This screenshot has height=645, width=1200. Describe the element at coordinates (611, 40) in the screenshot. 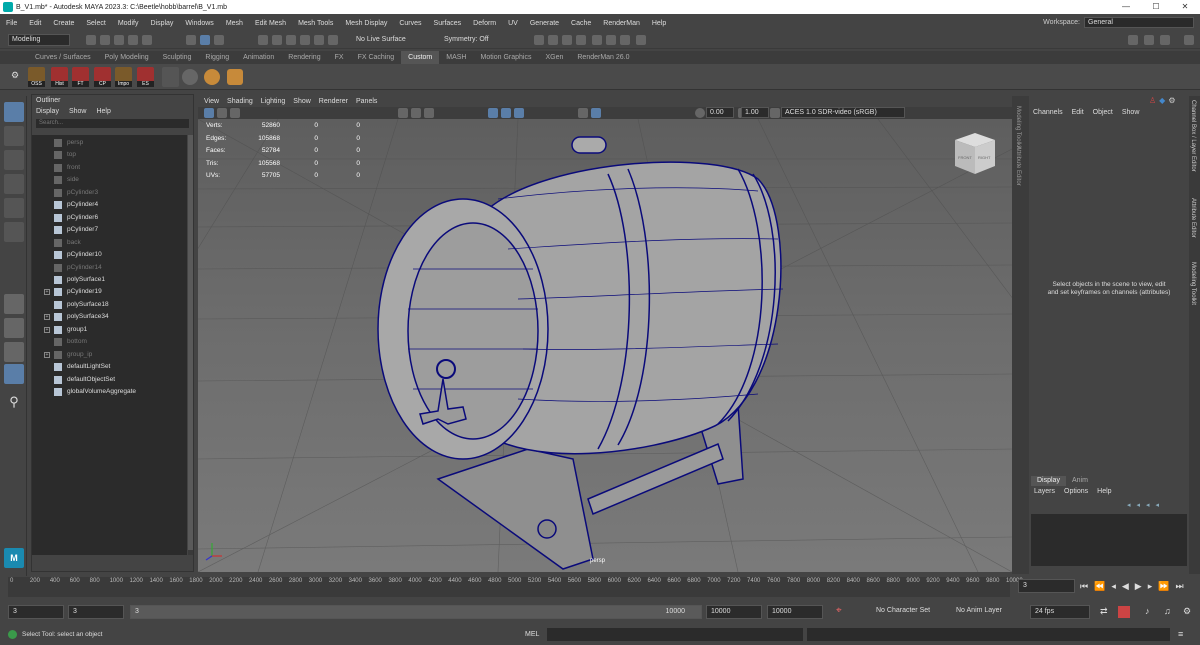

I see `render-view-icon` at that location.